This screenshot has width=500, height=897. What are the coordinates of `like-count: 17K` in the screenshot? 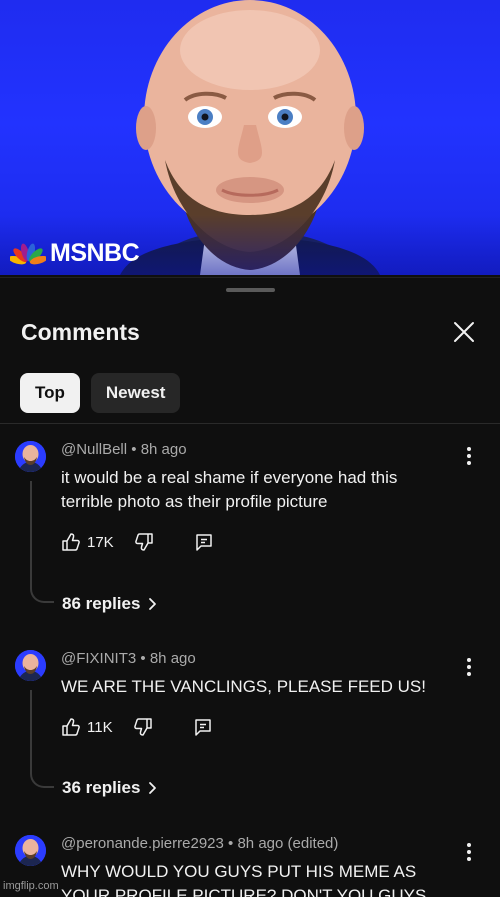 It's located at (100, 542).